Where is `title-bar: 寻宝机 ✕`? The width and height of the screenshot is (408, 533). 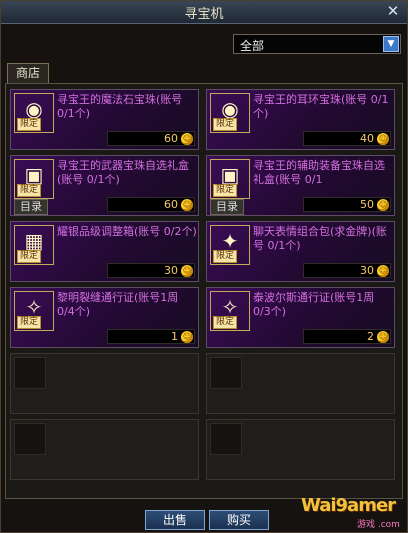
title-bar: 寻宝机 ✕ is located at coordinates (204, 12).